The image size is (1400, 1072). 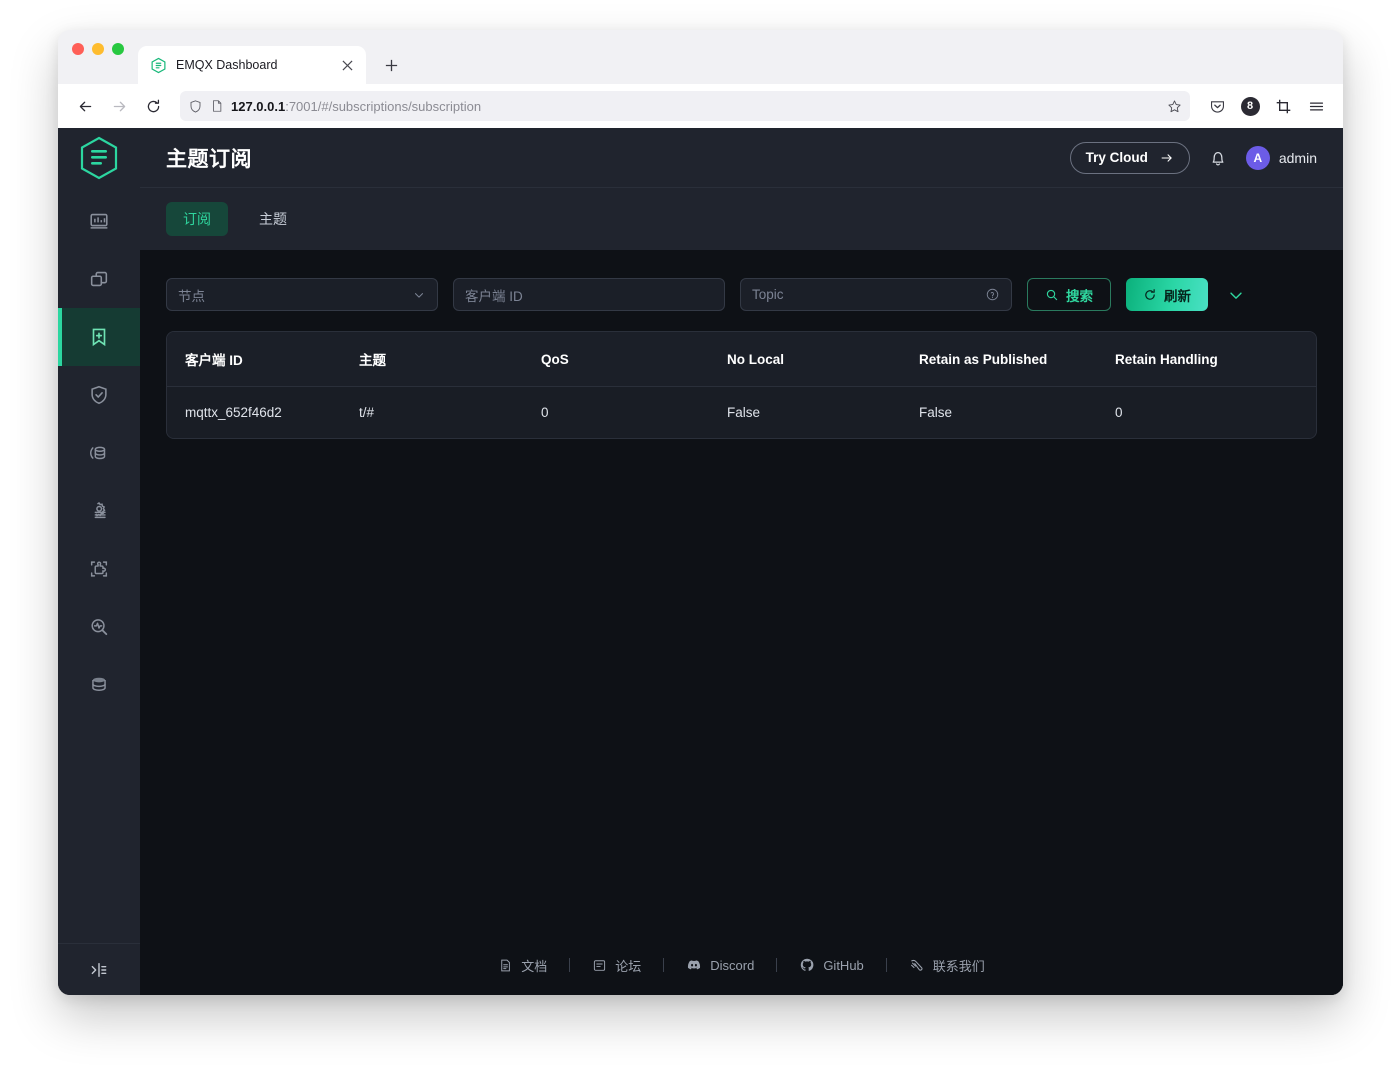 I want to click on sidebar-item-diagnose, so click(x=99, y=627).